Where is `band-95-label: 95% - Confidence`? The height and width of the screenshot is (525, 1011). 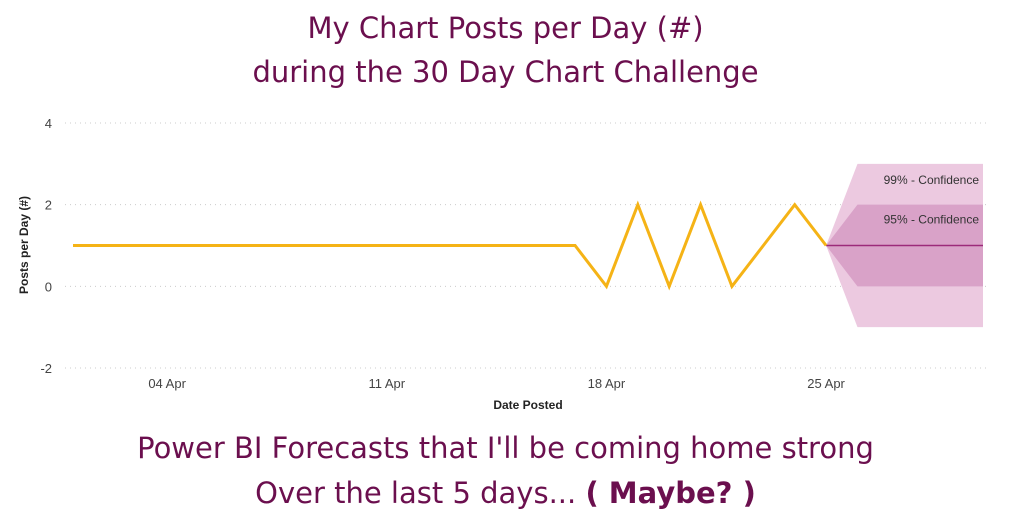
band-95-label: 95% - Confidence is located at coordinates (932, 220).